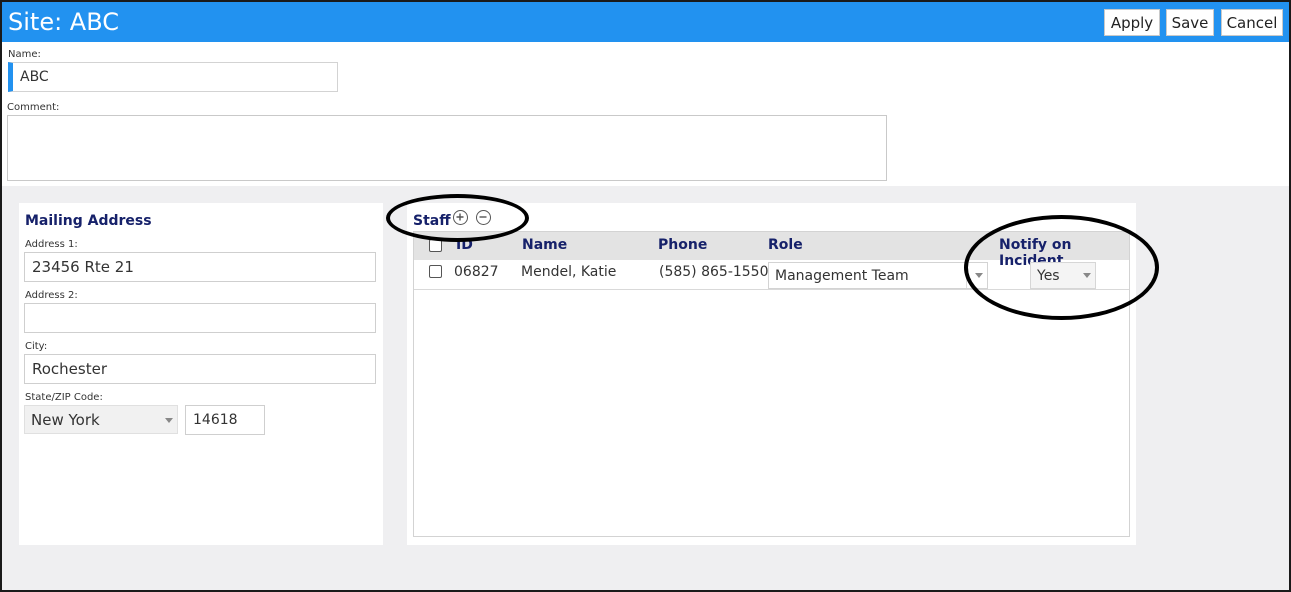 Image resolution: width=1291 pixels, height=592 pixels. Describe the element at coordinates (101, 419) in the screenshot. I see `state-select: New York` at that location.